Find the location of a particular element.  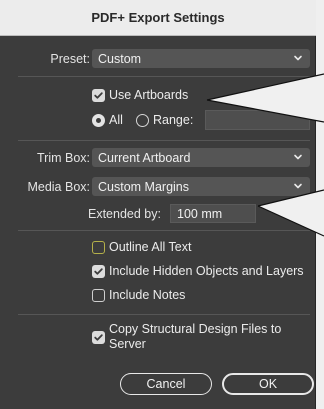

copy-structural-files-label-line1: Copy Structural Design Files to is located at coordinates (195, 329).